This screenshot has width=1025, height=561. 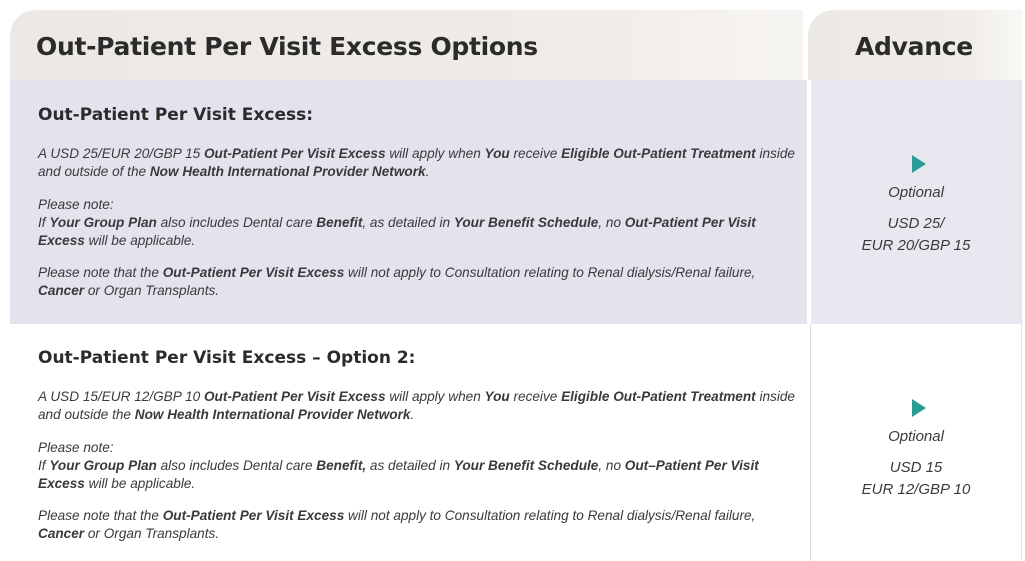 What do you see at coordinates (916, 489) in the screenshot?
I see `option-price-line-2: EUR 12/GBP 10` at bounding box center [916, 489].